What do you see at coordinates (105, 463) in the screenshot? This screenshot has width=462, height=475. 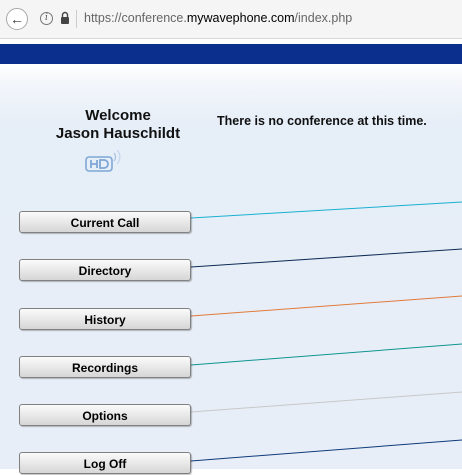 I see `log-off-button: Log Off` at bounding box center [105, 463].